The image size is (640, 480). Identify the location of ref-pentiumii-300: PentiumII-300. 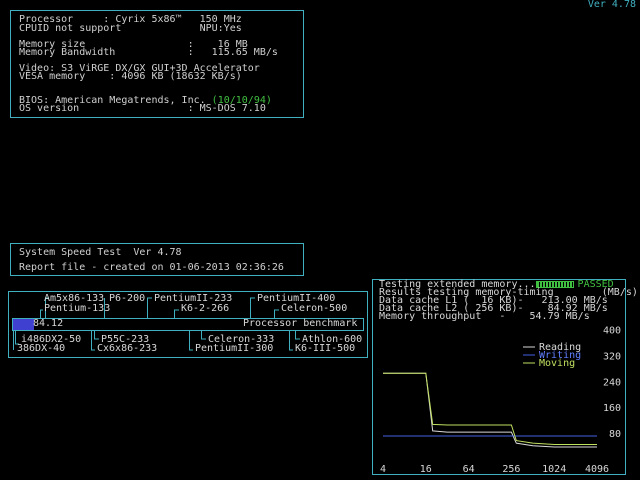
(234, 348).